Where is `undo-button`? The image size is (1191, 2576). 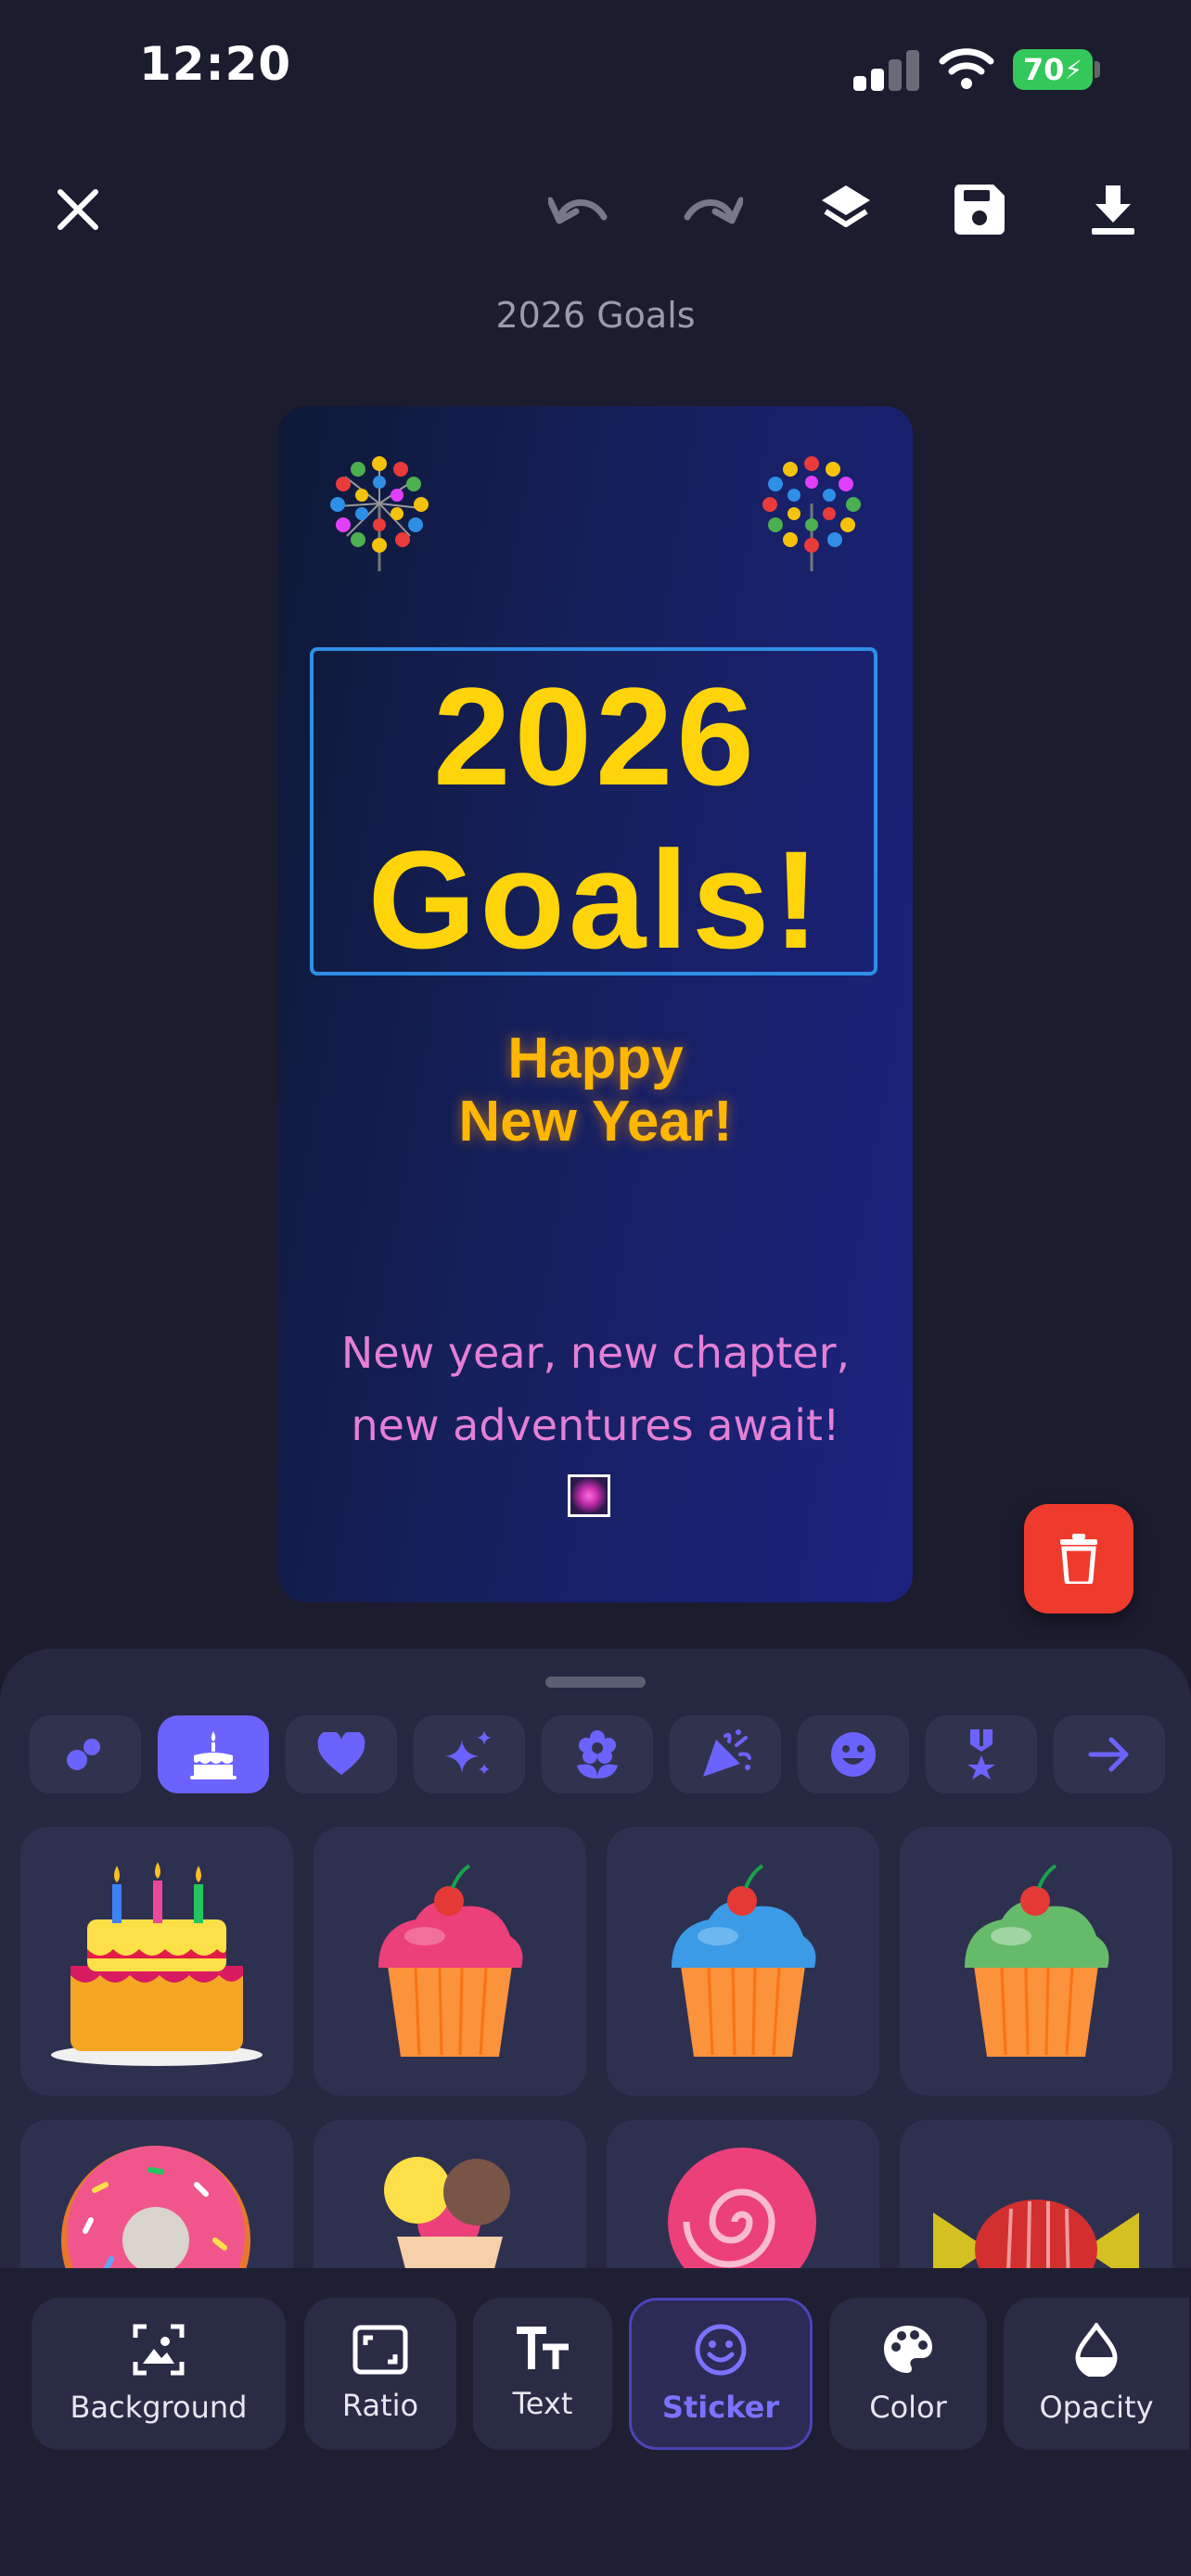 undo-button is located at coordinates (579, 209).